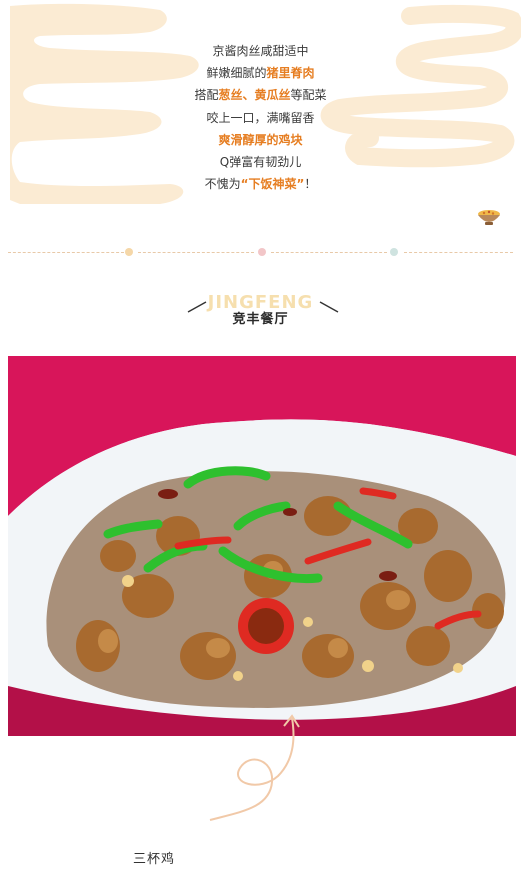  What do you see at coordinates (260, 161) in the screenshot?
I see `poem-line-6: Q弹富有韧劲儿` at bounding box center [260, 161].